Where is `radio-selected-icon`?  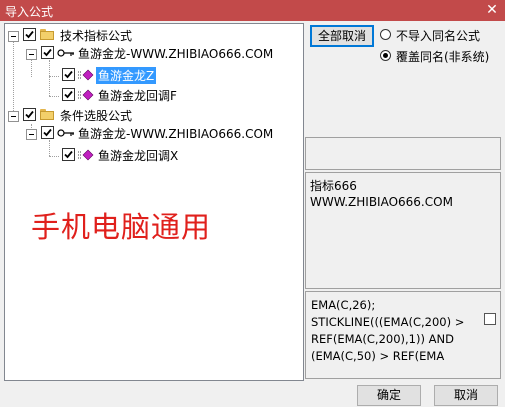
radio-selected-icon is located at coordinates (385, 55).